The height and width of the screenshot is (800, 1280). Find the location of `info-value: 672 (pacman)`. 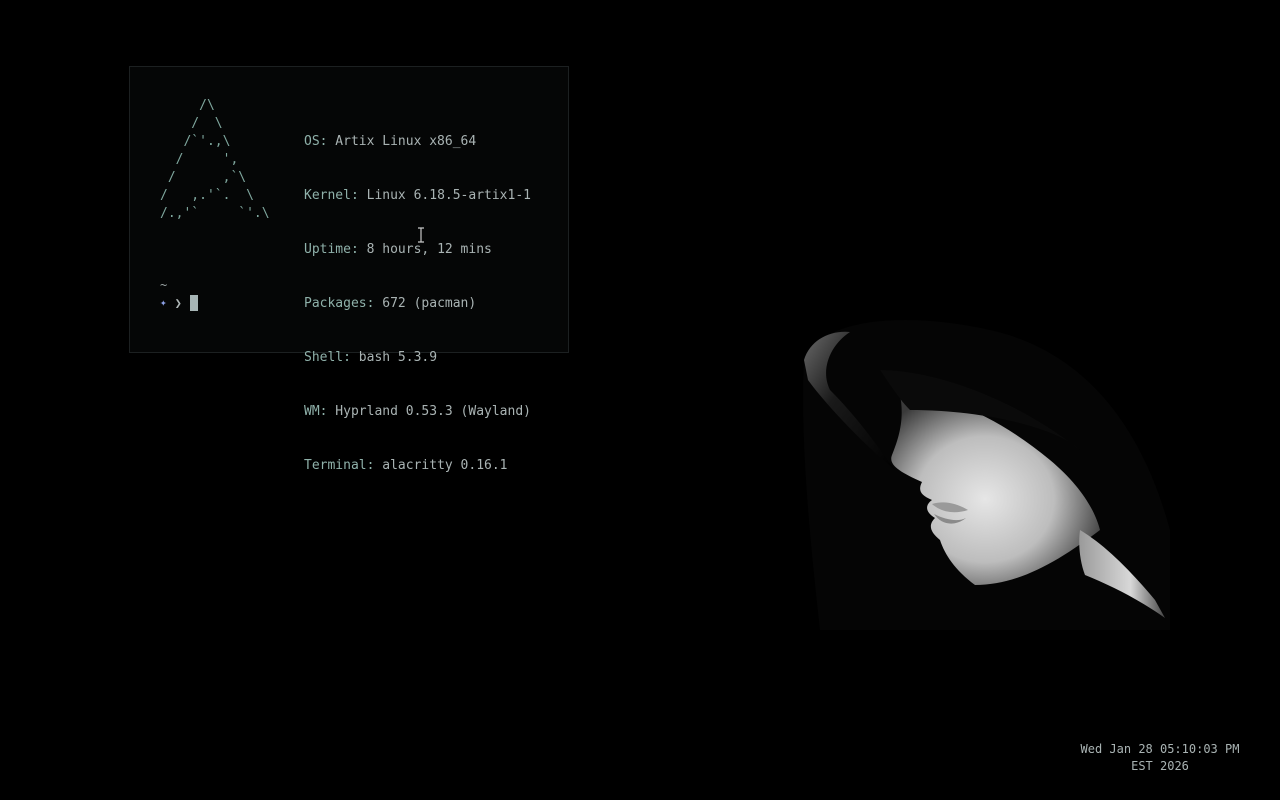

info-value: 672 (pacman) is located at coordinates (425, 303).